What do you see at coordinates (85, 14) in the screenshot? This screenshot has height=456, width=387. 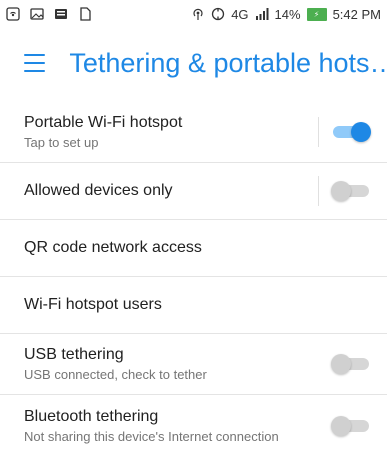 I see `sim-card-icon` at bounding box center [85, 14].